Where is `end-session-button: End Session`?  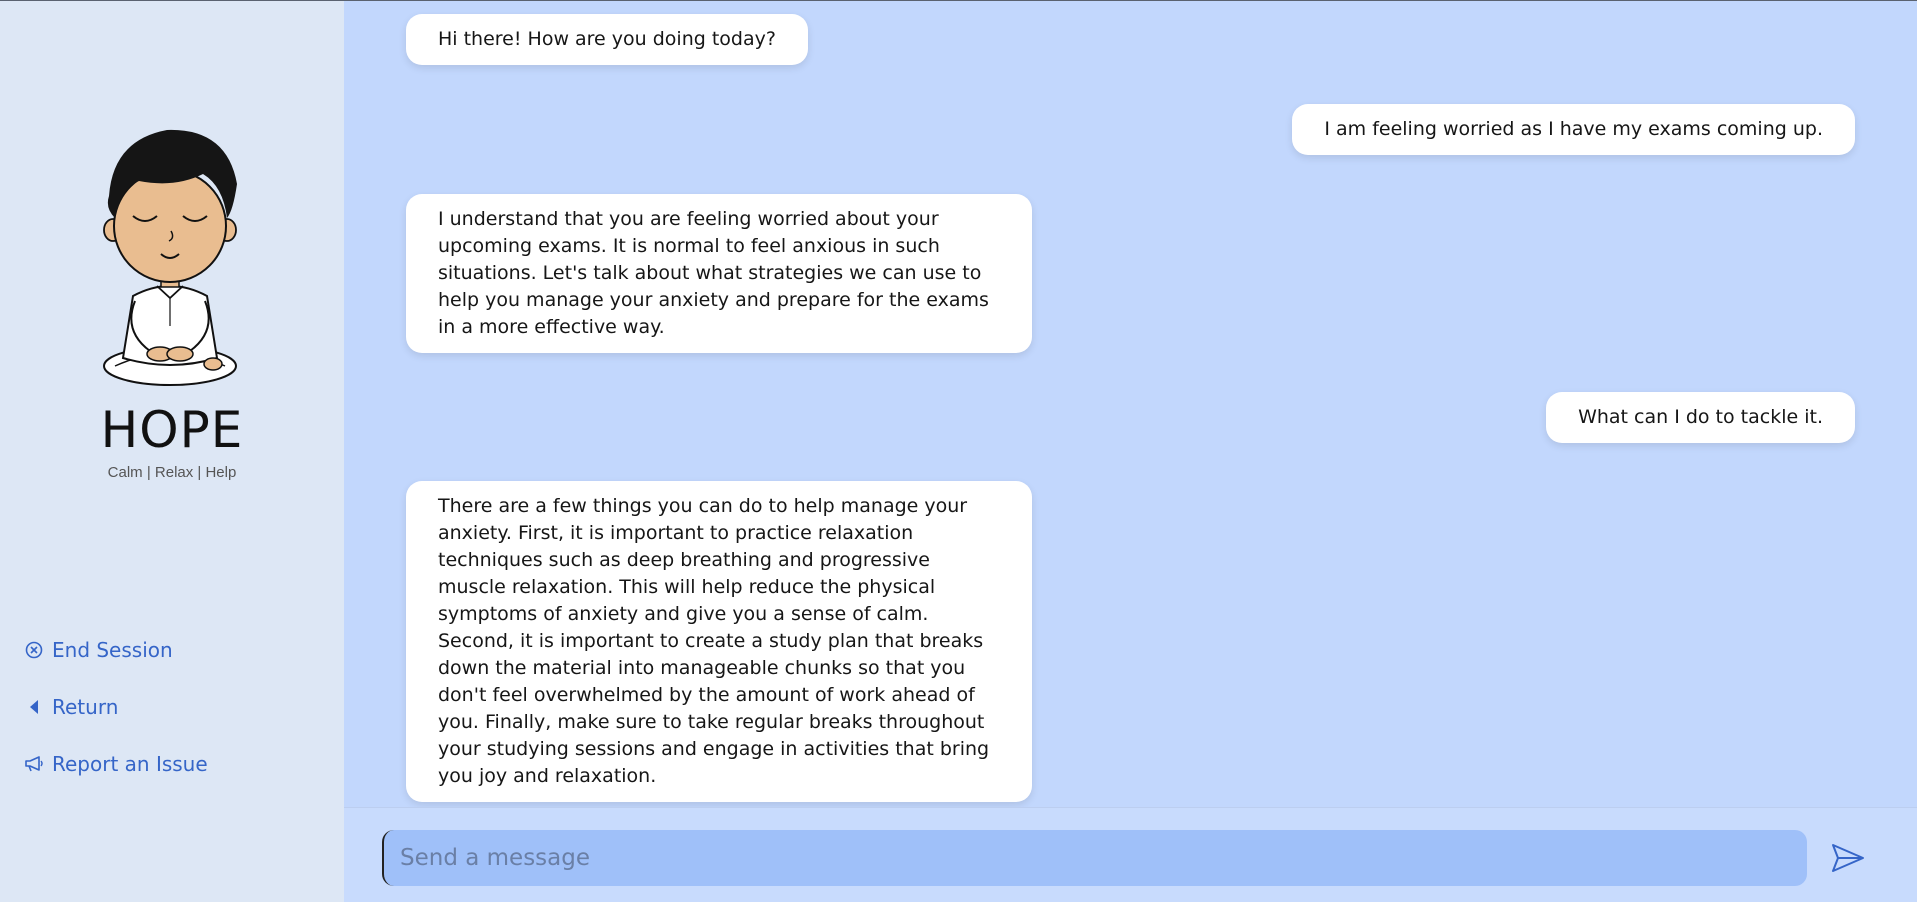
end-session-button: End Session is located at coordinates (116, 649).